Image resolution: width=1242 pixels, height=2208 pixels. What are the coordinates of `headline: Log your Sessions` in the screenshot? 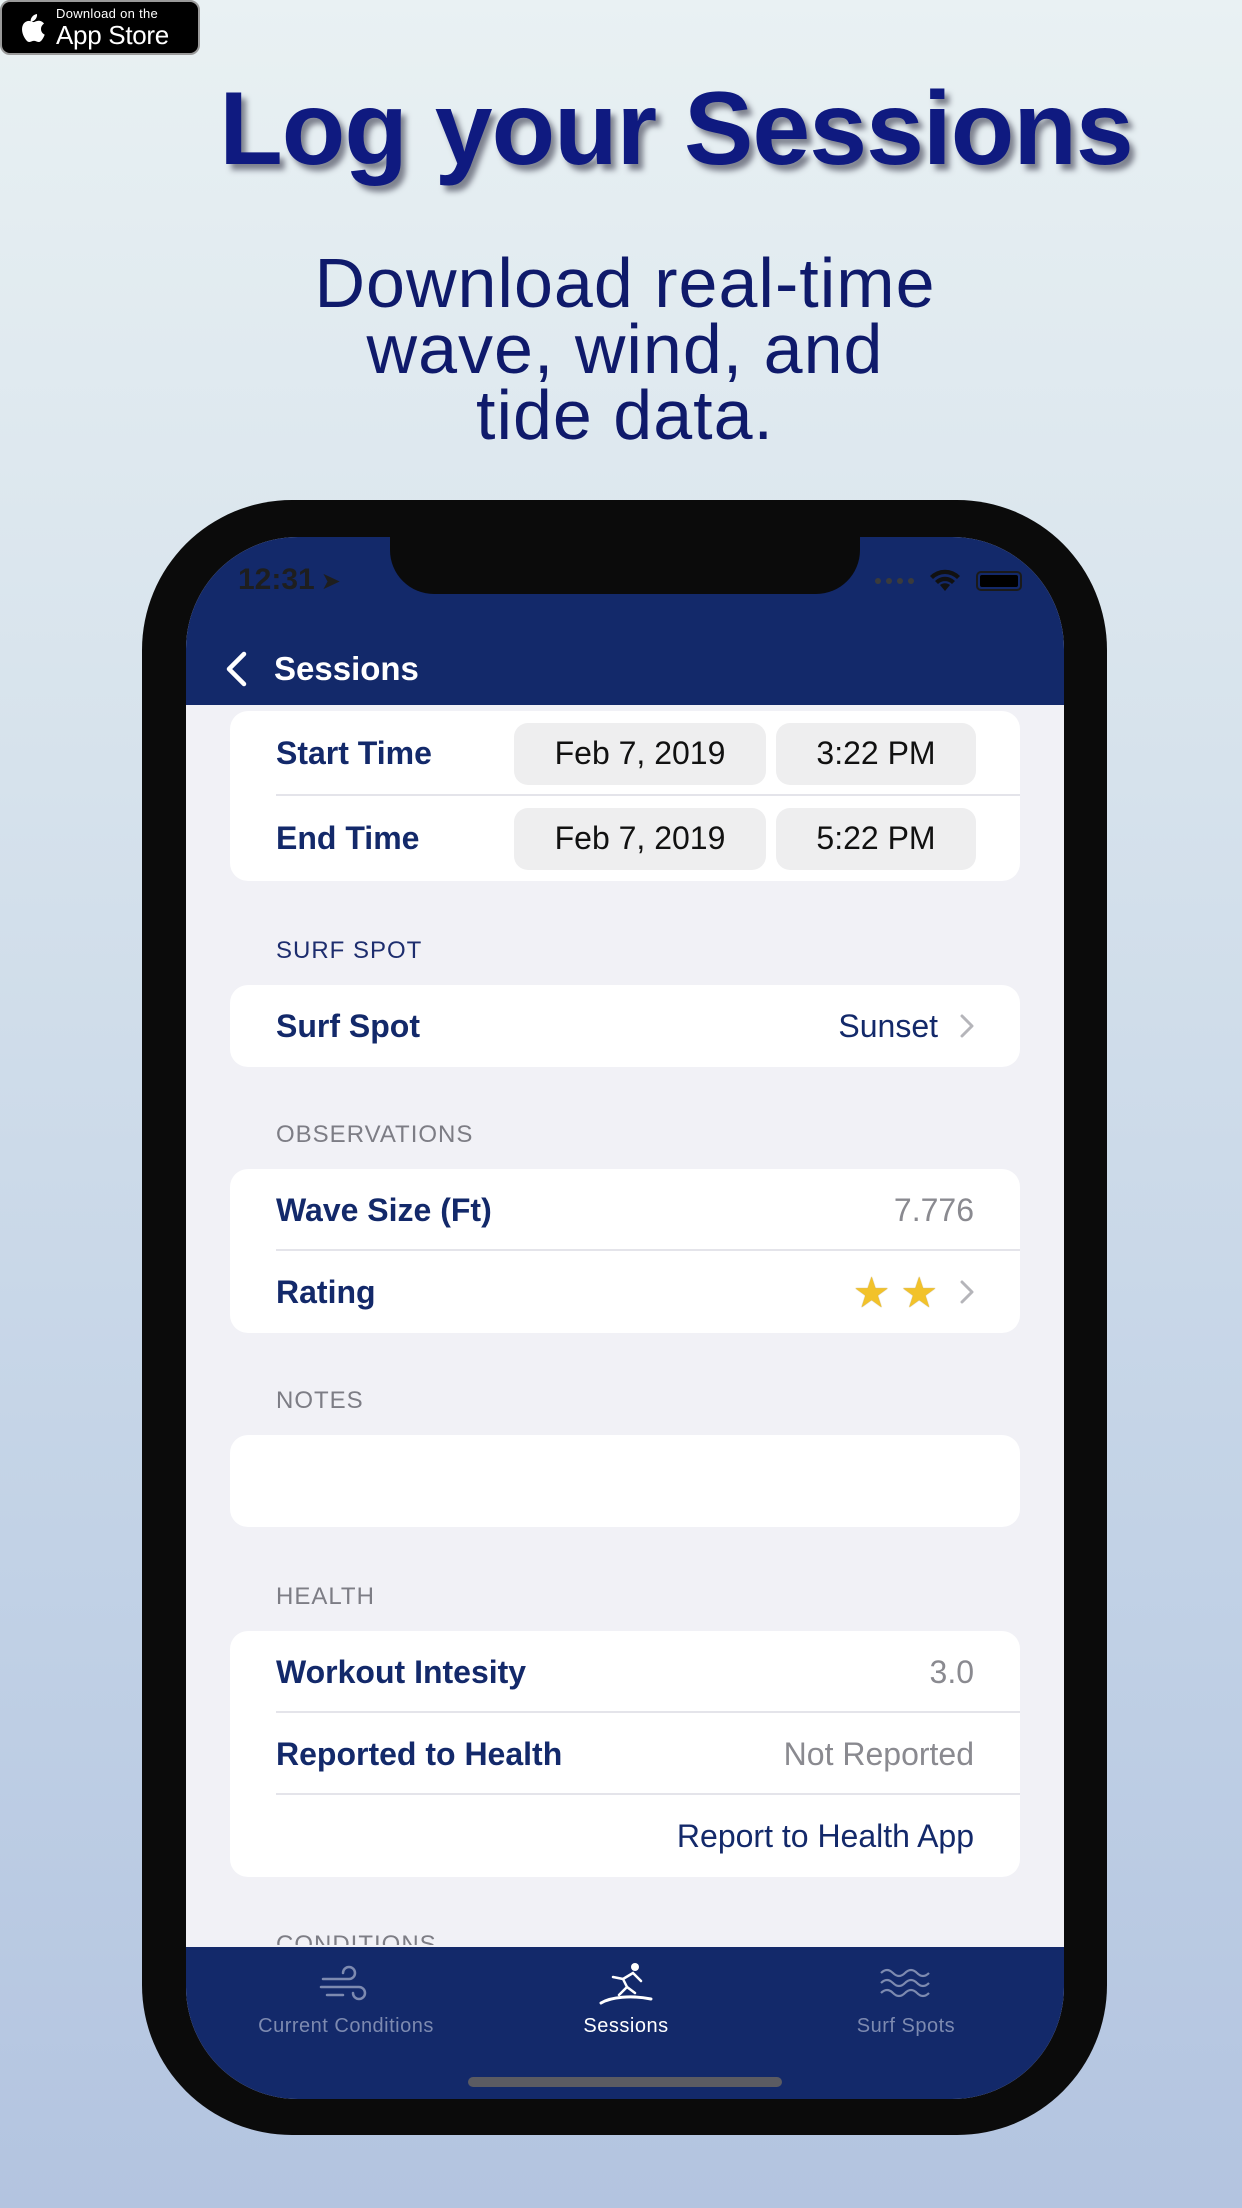 It's located at (676, 129).